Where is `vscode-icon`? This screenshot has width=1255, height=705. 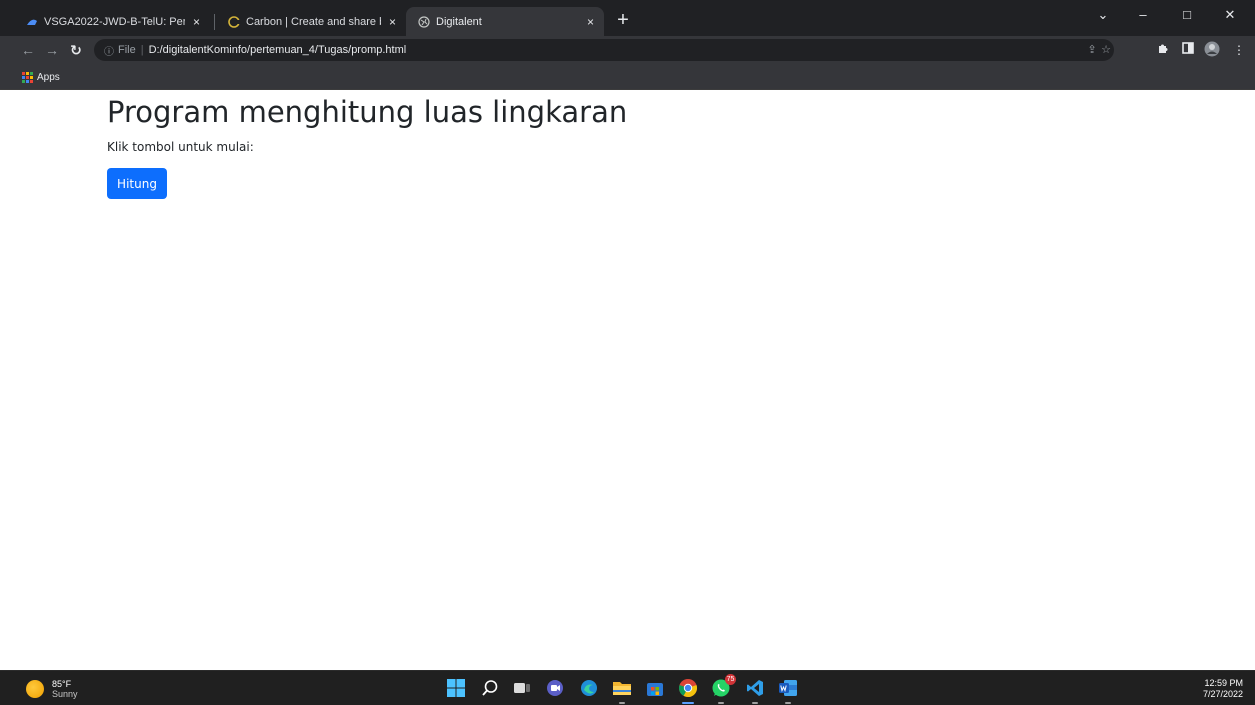
vscode-icon is located at coordinates (755, 690).